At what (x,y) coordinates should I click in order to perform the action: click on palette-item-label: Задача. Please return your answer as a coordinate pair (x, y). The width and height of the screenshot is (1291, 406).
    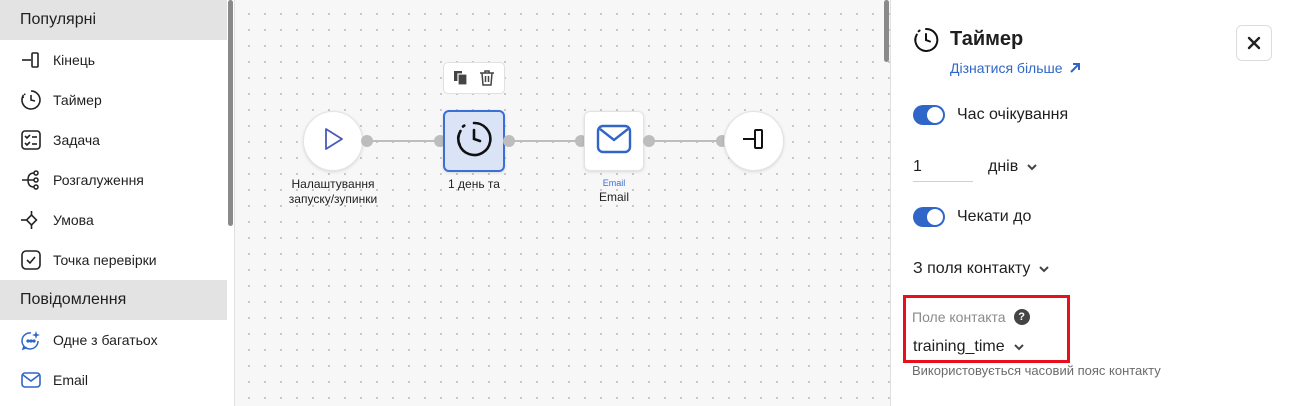
    Looking at the image, I should click on (76, 140).